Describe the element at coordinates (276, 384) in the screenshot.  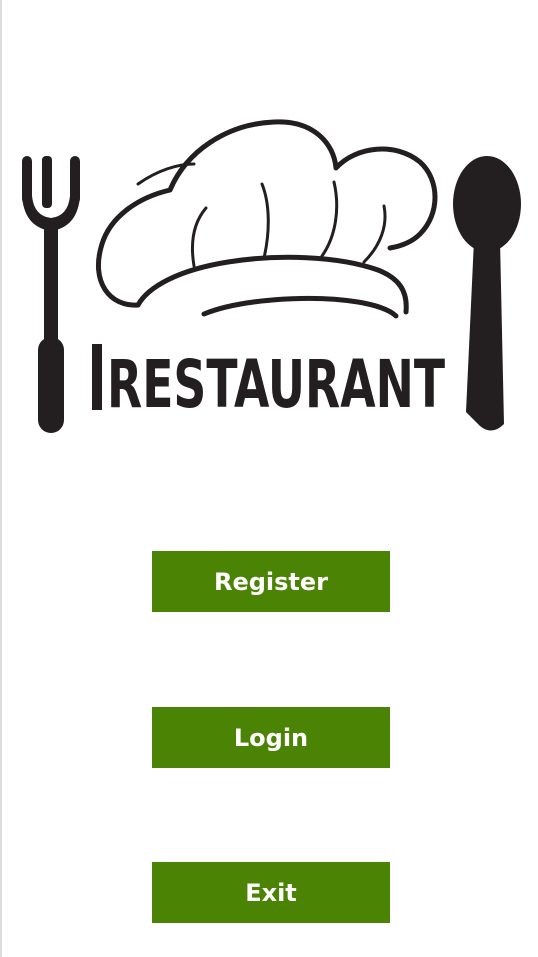
I see `logo-text: RESTAURANT` at that location.